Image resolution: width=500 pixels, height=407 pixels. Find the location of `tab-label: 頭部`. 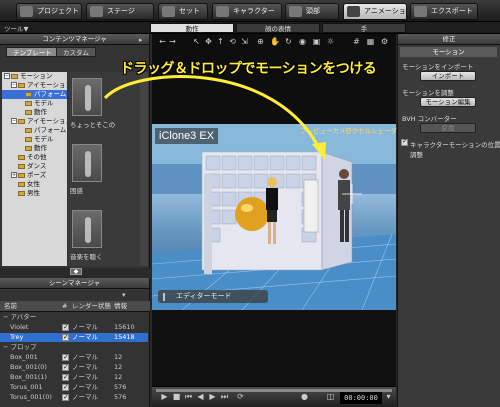

tab-label: 頭部 is located at coordinates (313, 11).